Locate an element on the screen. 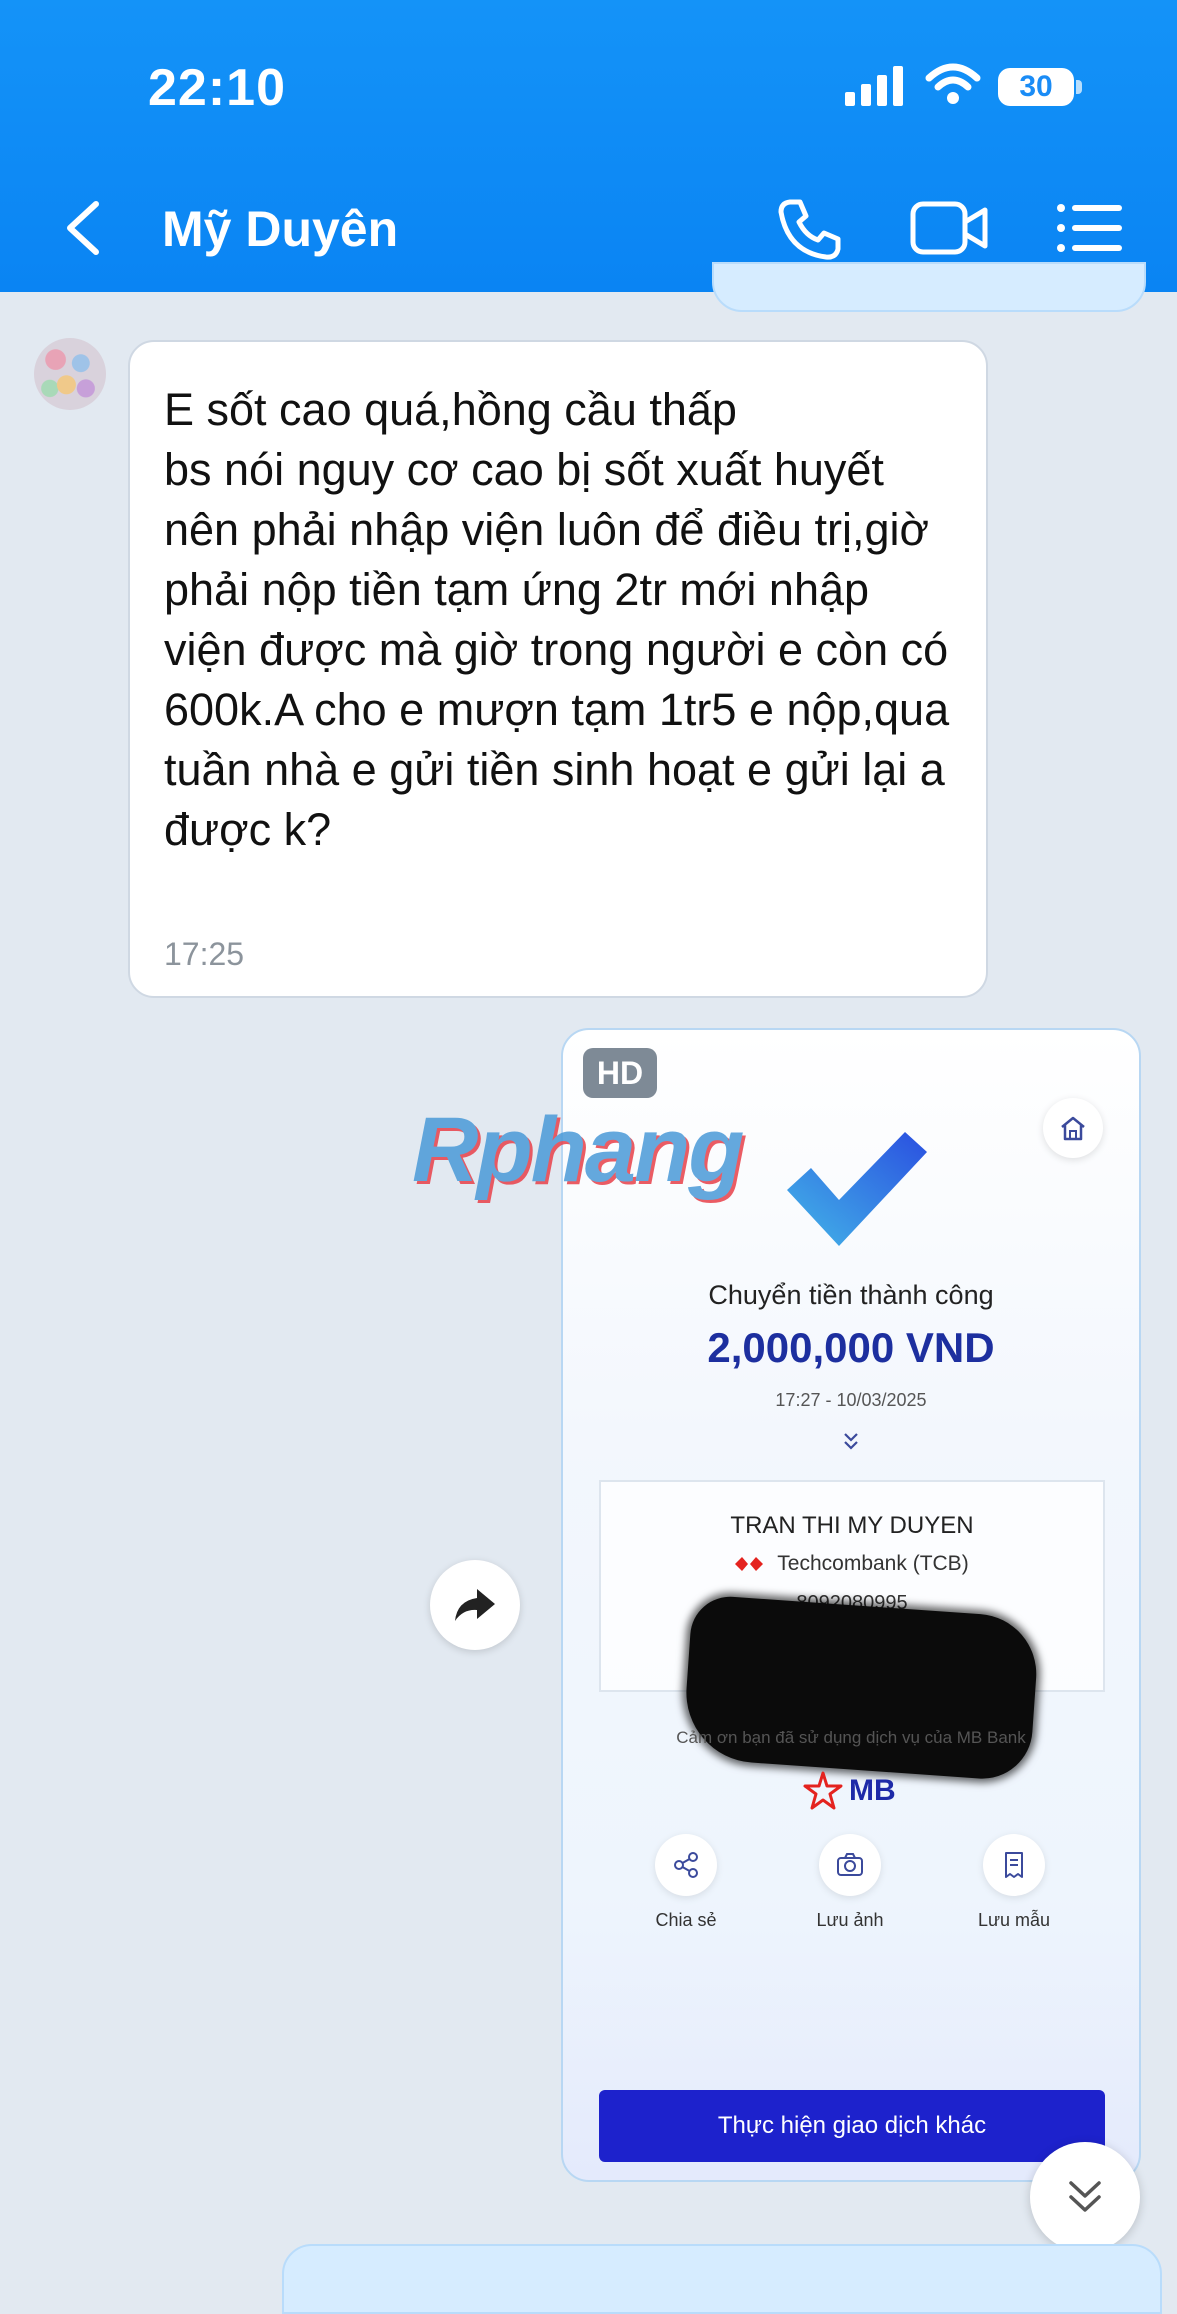 This screenshot has height=2314, width=1177. mb-logo-text: MB is located at coordinates (872, 1790).